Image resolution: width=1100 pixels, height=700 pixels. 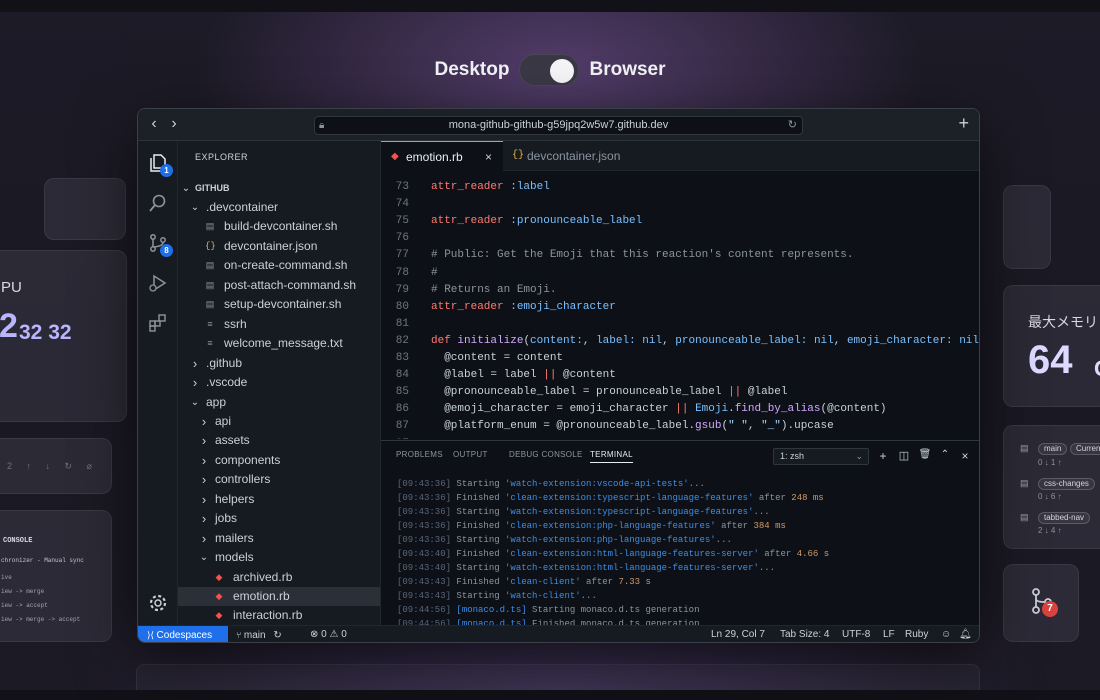 What do you see at coordinates (279, 557) in the screenshot?
I see `folder-item: ⌄ models` at bounding box center [279, 557].